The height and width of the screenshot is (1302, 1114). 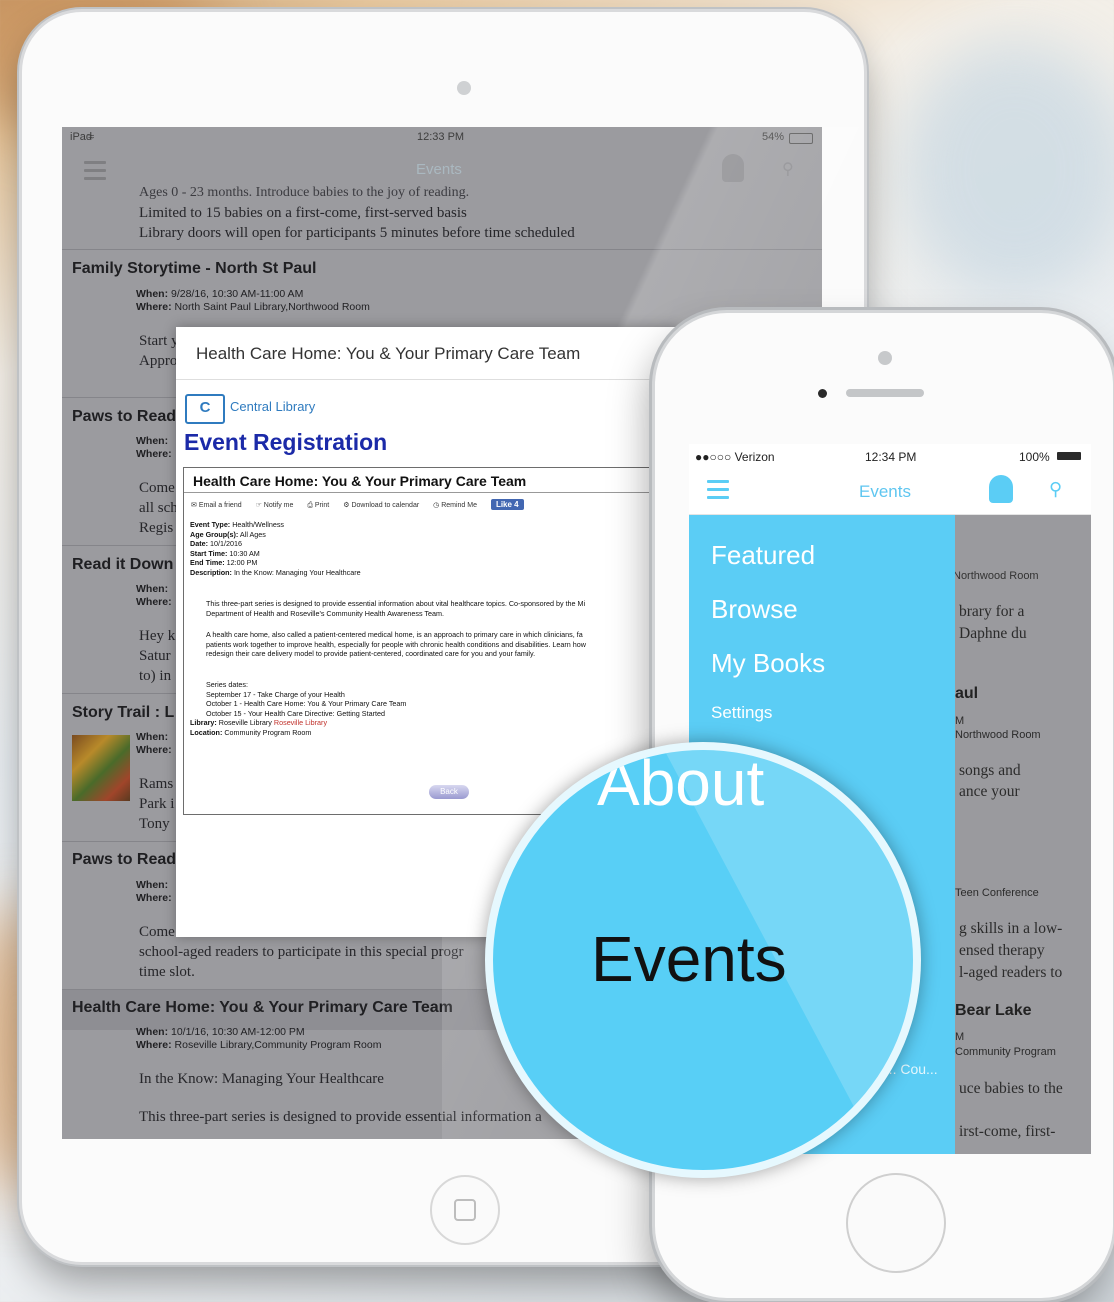 I want to click on library-logo-icon: C, so click(x=205, y=409).